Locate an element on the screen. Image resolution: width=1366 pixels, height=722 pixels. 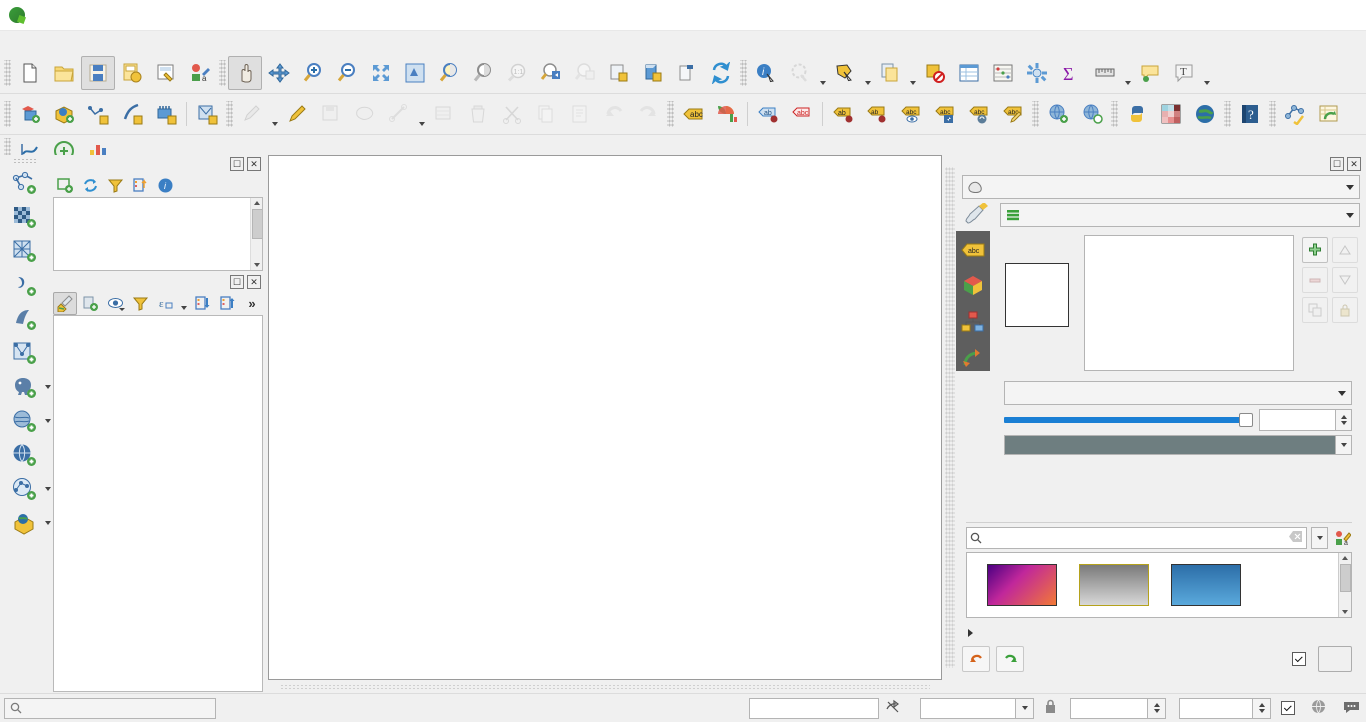
symbol-filter-dropdown is located at coordinates (1319, 538).